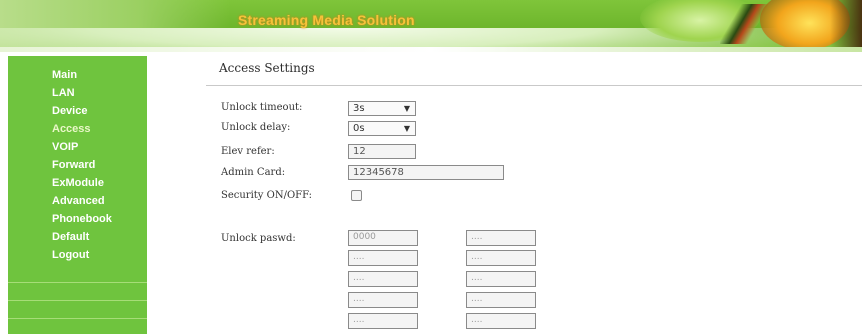 The image size is (862, 334). I want to click on title-divider, so click(534, 85).